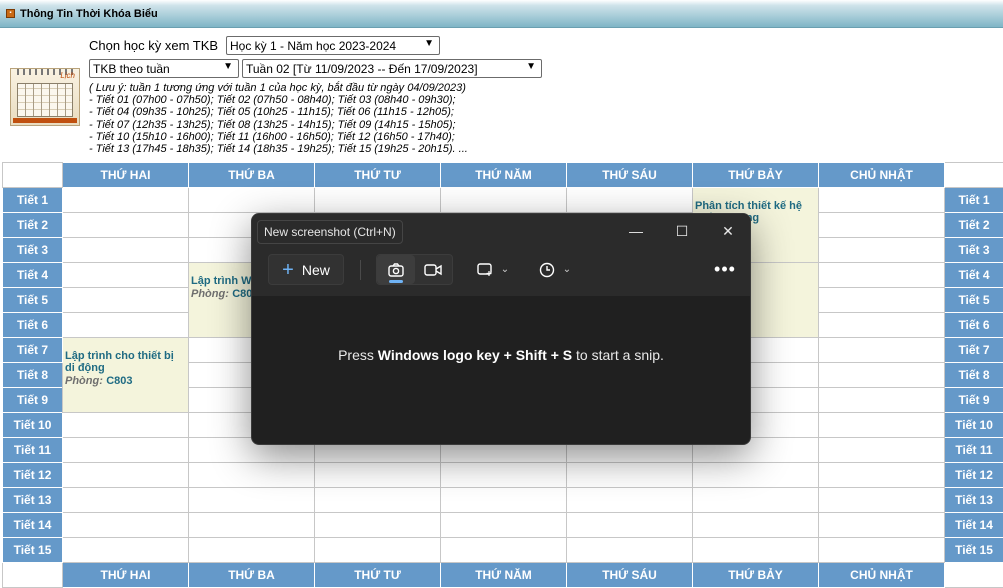  What do you see at coordinates (378, 175) in the screenshot?
I see `day-header: THỨ TƯ` at bounding box center [378, 175].